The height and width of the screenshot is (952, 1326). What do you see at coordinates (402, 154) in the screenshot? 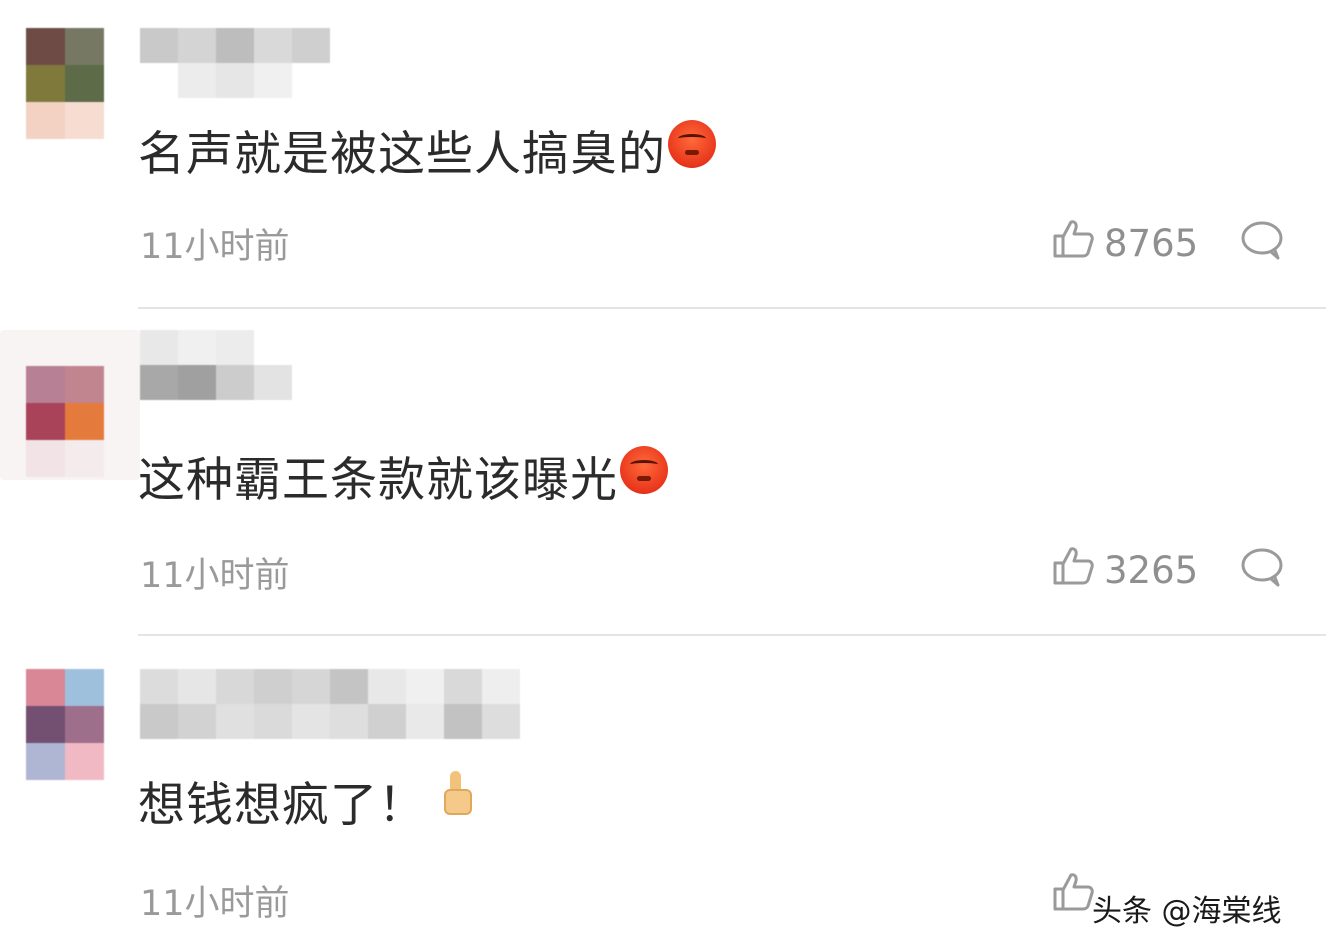
I see `comment-body: 名声就是被这些人搞臭的` at bounding box center [402, 154].